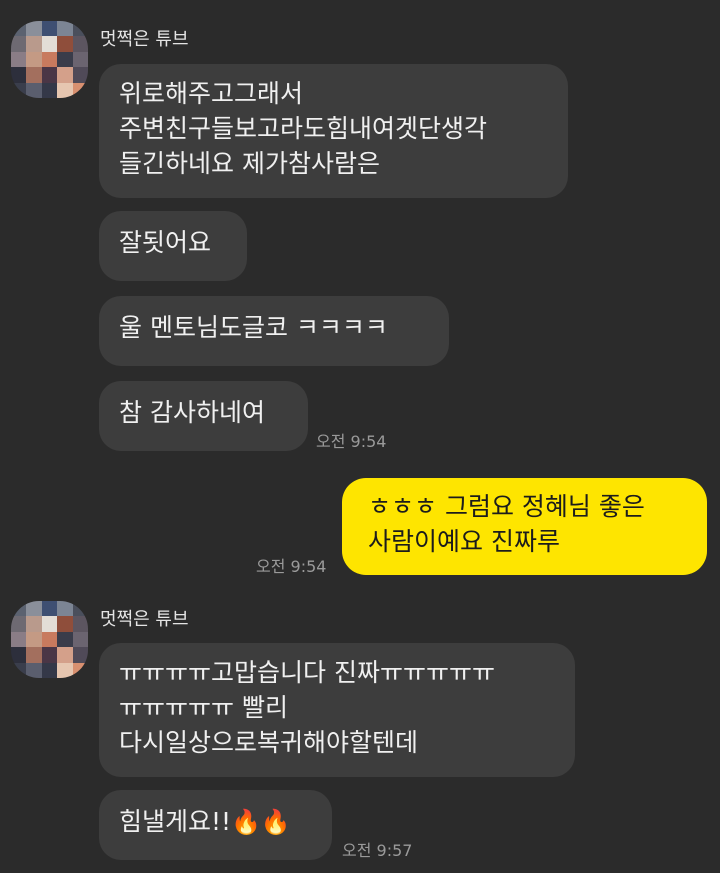 The width and height of the screenshot is (720, 873). Describe the element at coordinates (261, 822) in the screenshot. I see `fire-emoji-icon: 🔥🔥` at that location.